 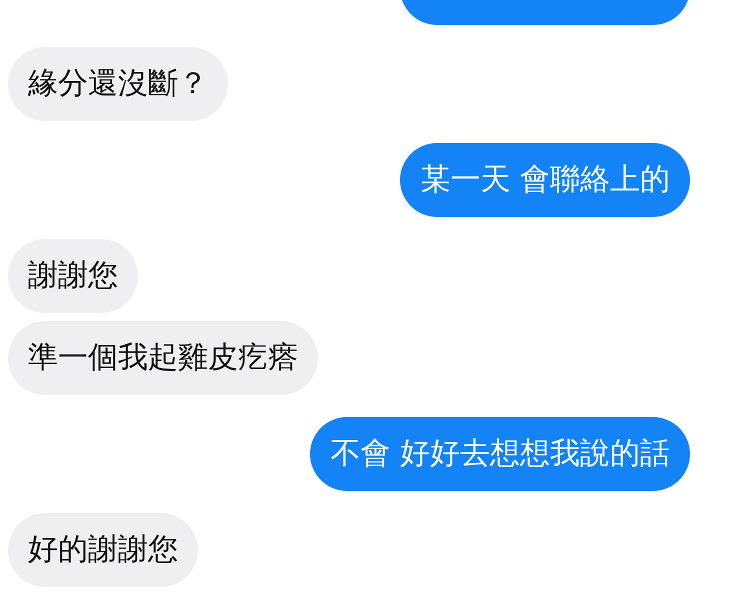 I want to click on message-bubble: 某一天 會聯絡上的, so click(x=545, y=180).